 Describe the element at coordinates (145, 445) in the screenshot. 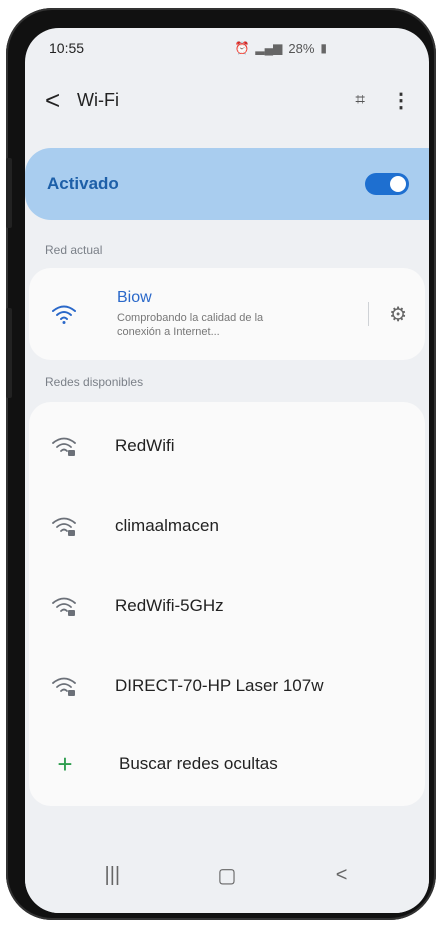

I see `network-name: RedWifi` at that location.